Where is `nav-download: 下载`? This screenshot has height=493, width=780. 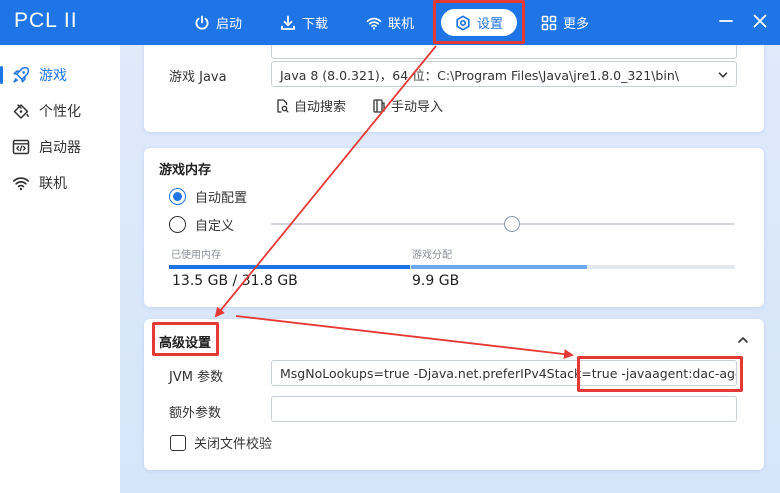 nav-download: 下载 is located at coordinates (304, 22).